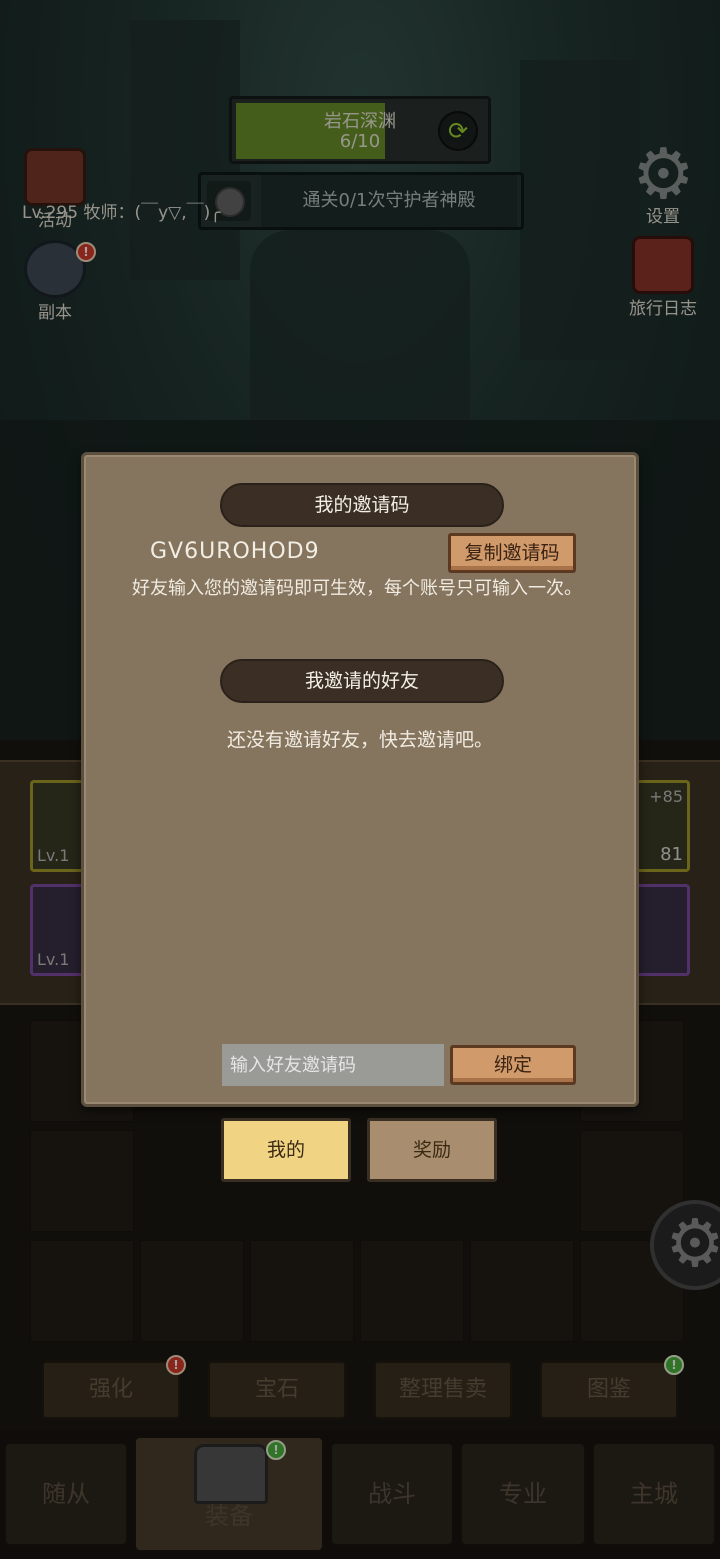 The height and width of the screenshot is (1559, 720). I want to click on bind-button: 绑定, so click(513, 1065).